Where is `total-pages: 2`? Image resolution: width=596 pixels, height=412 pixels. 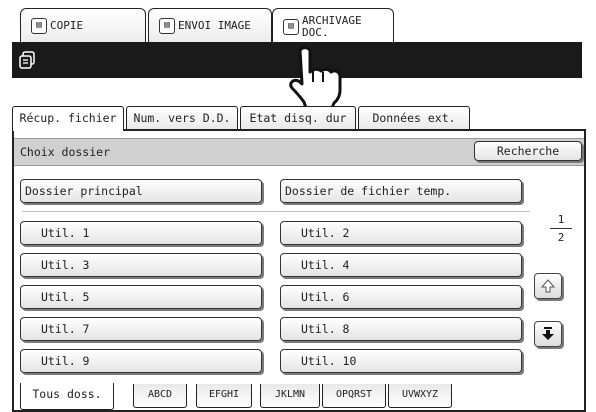
total-pages: 2 is located at coordinates (561, 237).